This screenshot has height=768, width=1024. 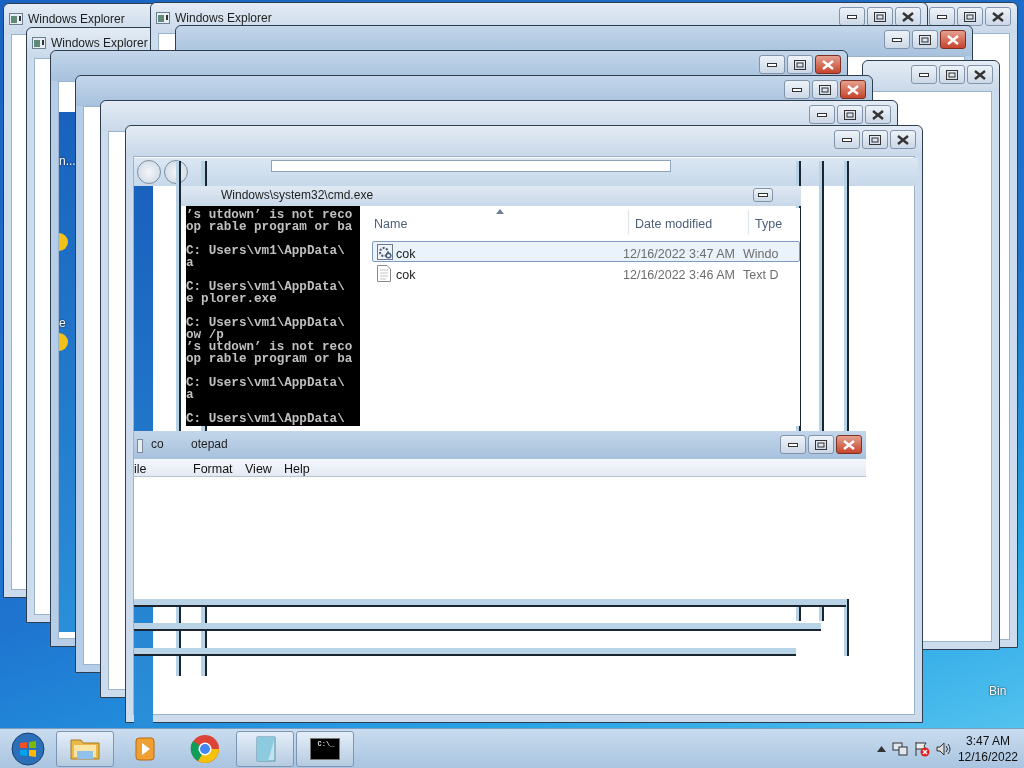 I want to click on clock-time: 3:47 AM, so click(x=987, y=740).